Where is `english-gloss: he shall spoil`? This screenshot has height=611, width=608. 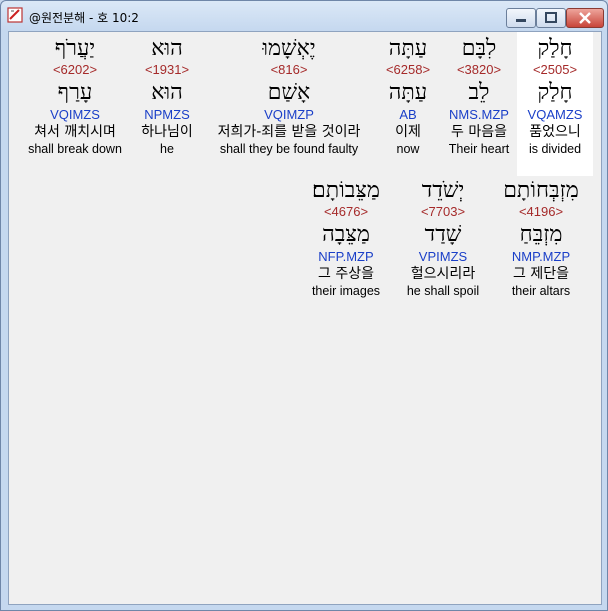
english-gloss: he shall spoil is located at coordinates (443, 291).